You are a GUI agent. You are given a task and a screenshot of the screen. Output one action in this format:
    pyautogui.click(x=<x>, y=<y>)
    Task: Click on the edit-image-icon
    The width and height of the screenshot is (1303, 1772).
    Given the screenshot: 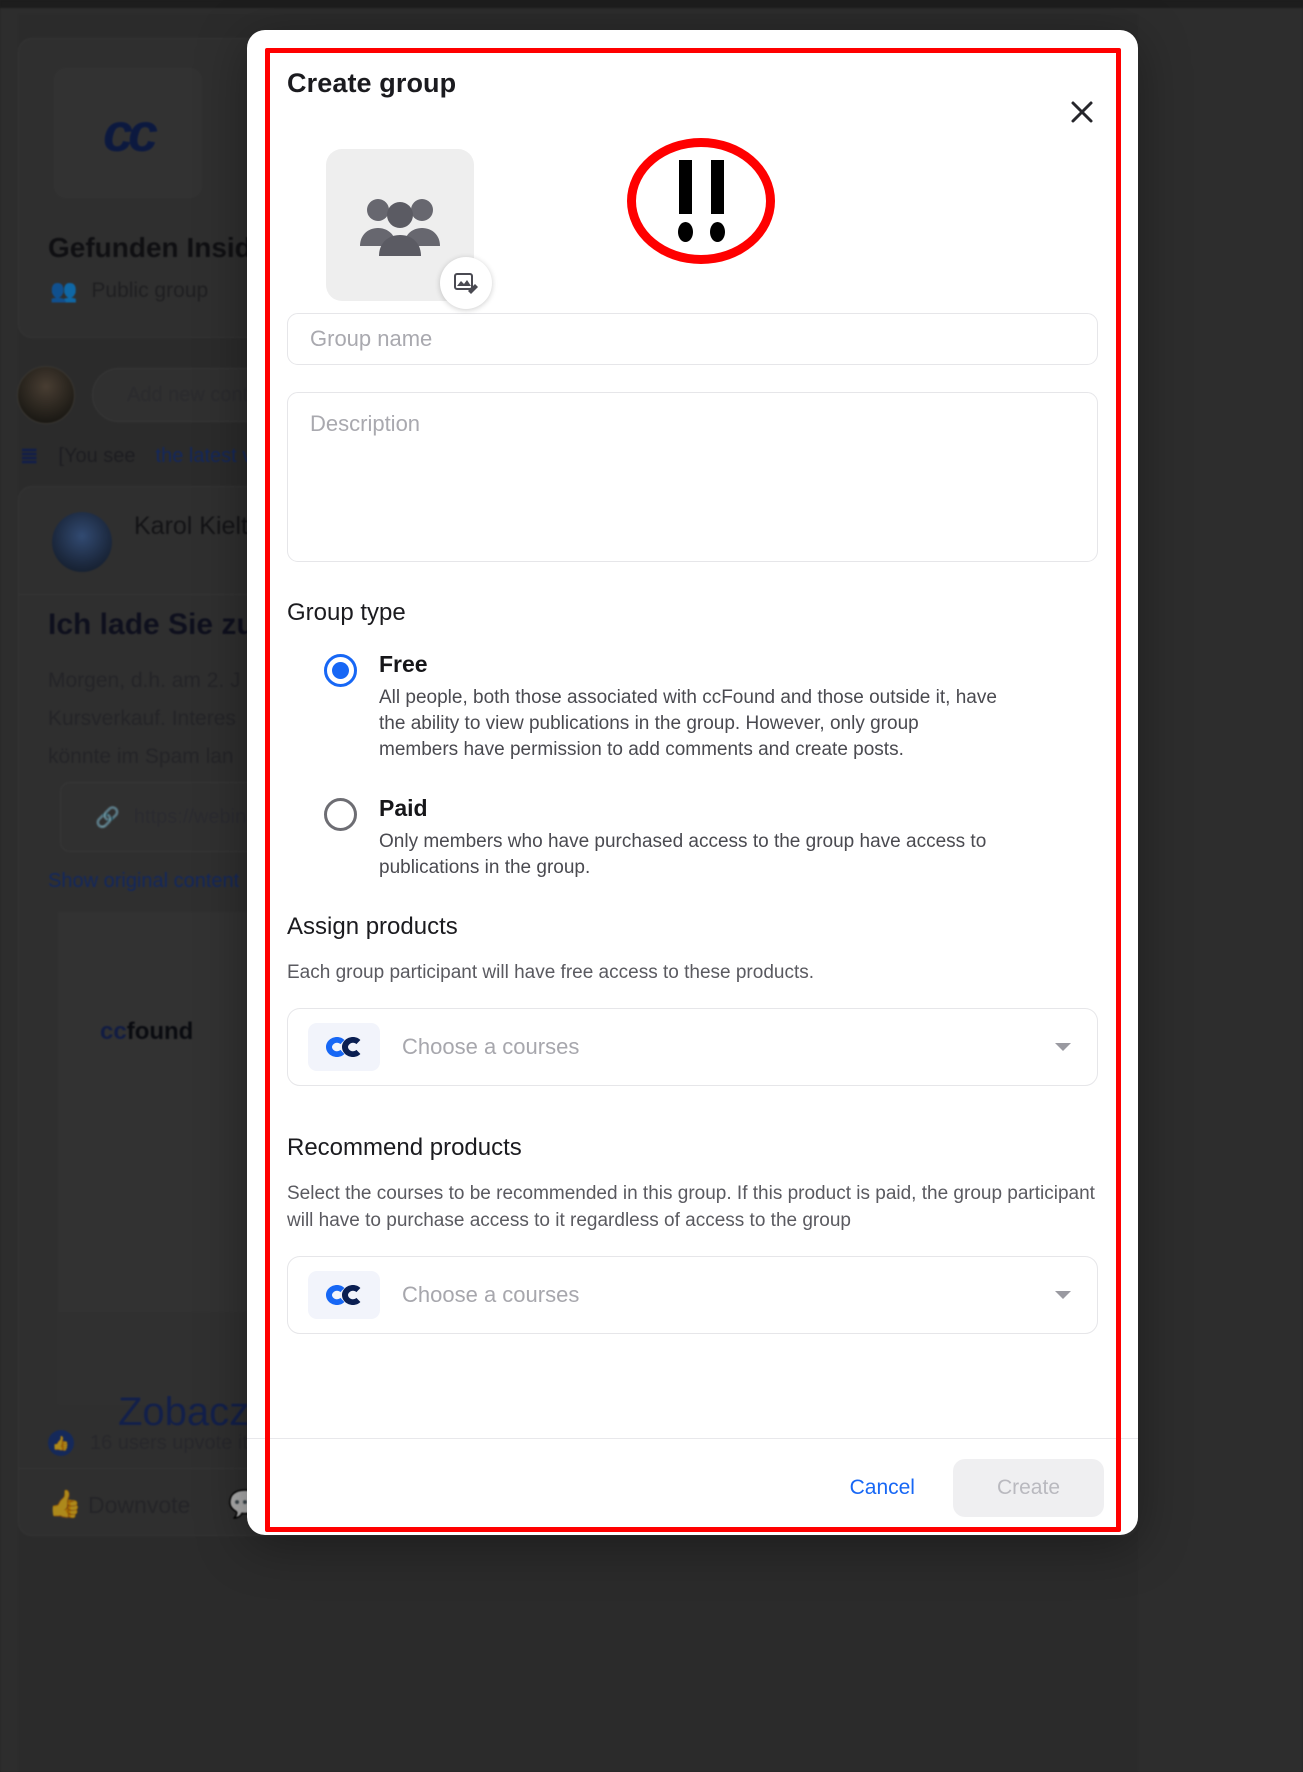 What is the action you would take?
    pyautogui.click(x=466, y=283)
    